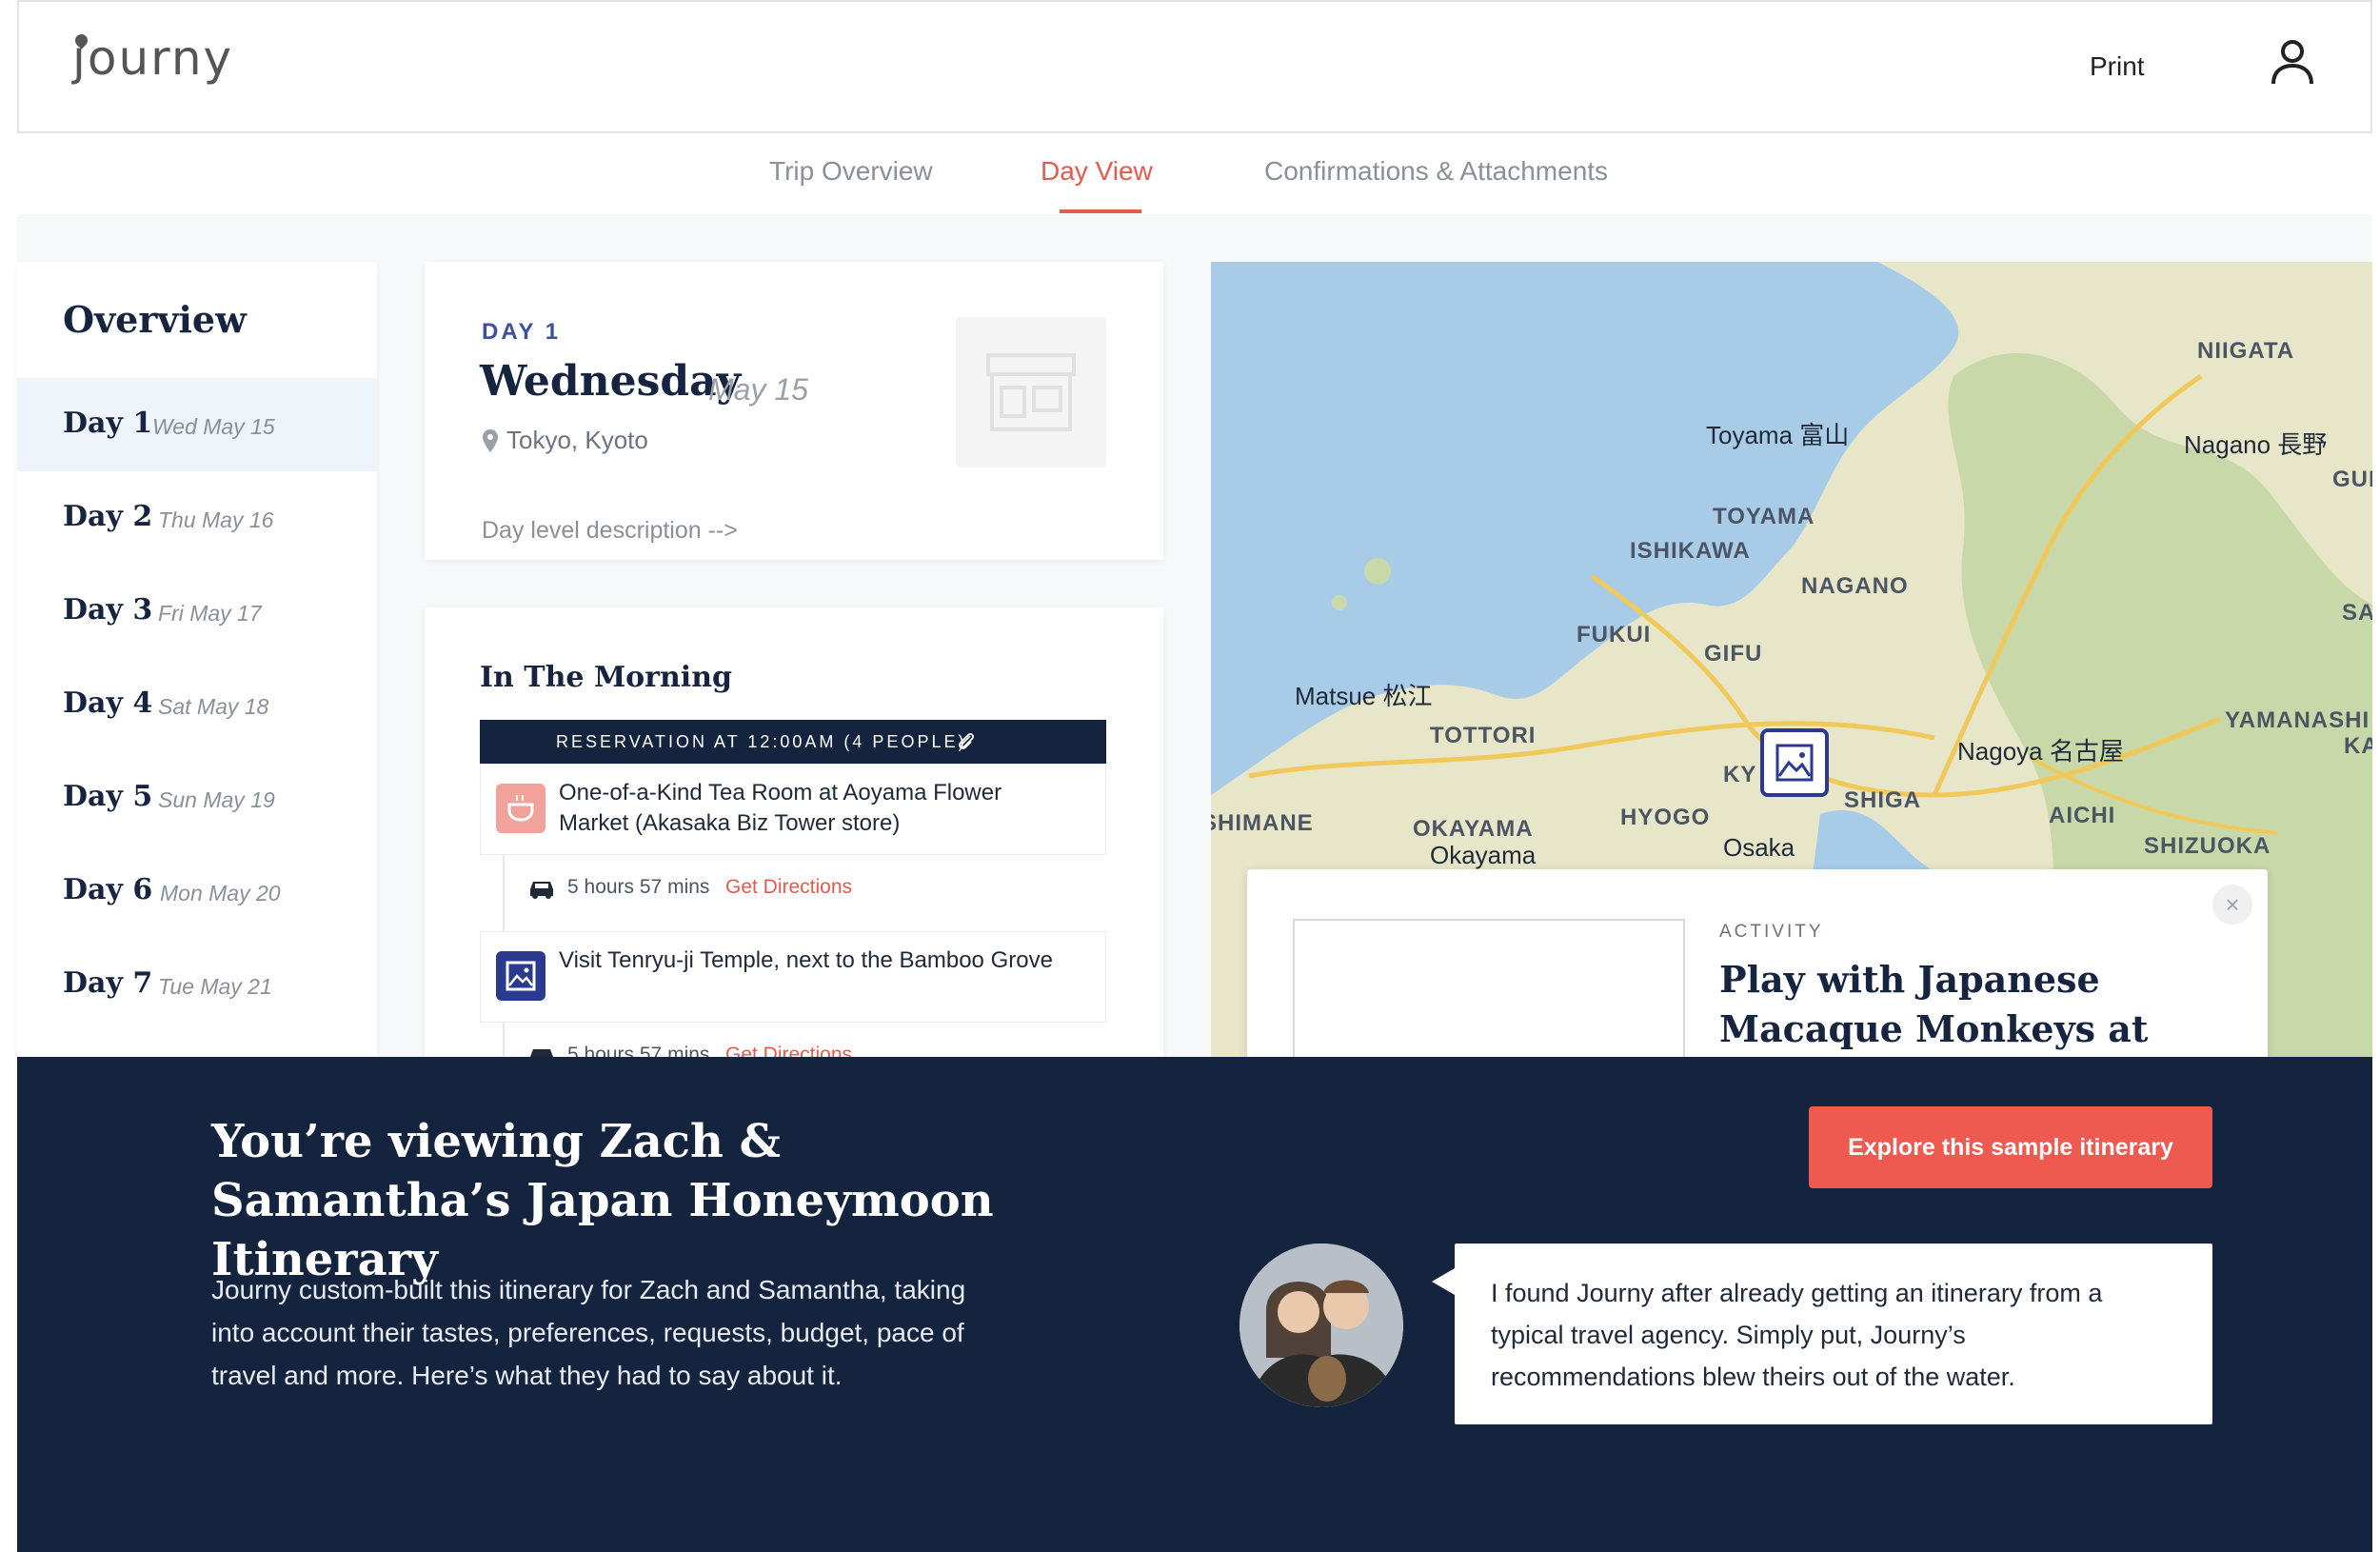  I want to click on logo-text: journy, so click(153, 58).